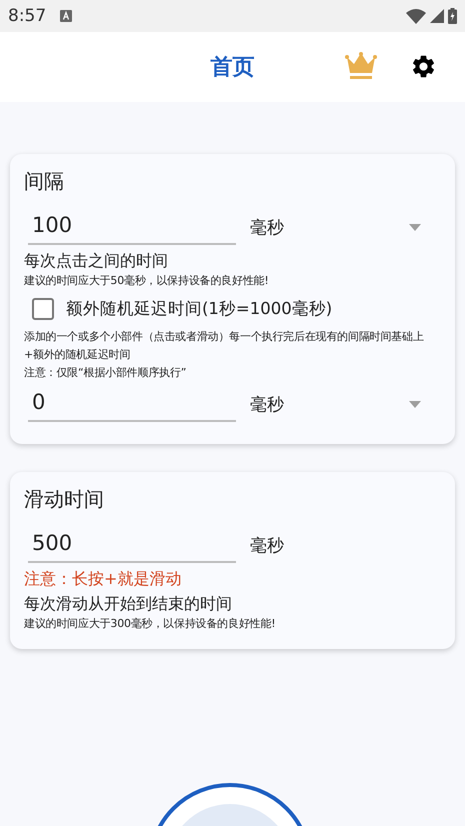  I want to click on battery-icon, so click(452, 16).